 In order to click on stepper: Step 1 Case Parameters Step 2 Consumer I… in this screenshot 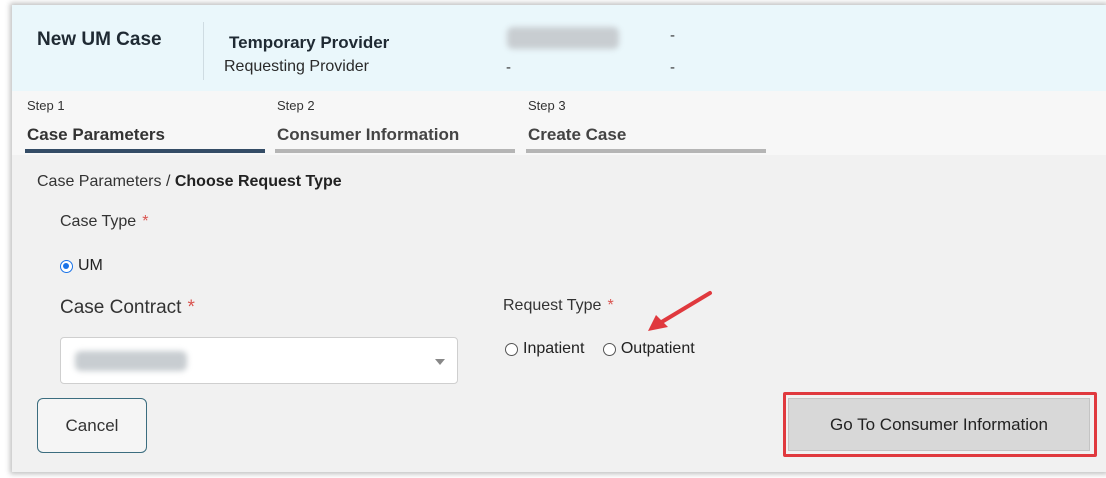, I will do `click(559, 123)`.